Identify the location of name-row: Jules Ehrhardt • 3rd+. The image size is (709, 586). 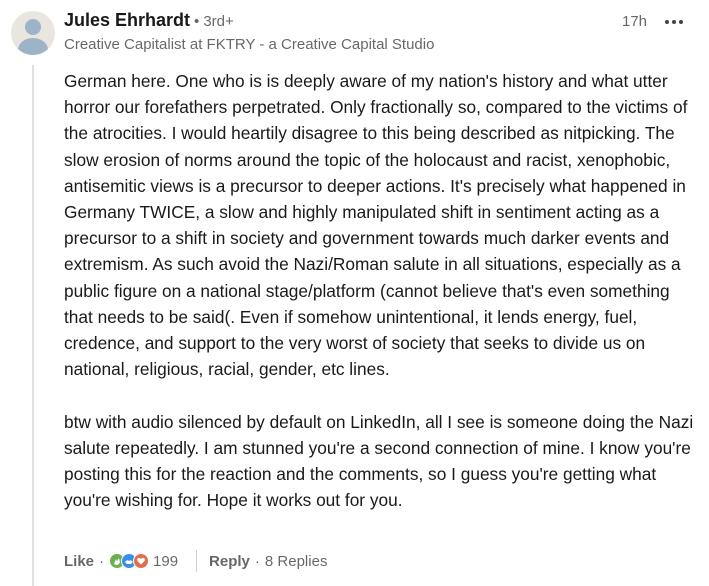
(379, 22).